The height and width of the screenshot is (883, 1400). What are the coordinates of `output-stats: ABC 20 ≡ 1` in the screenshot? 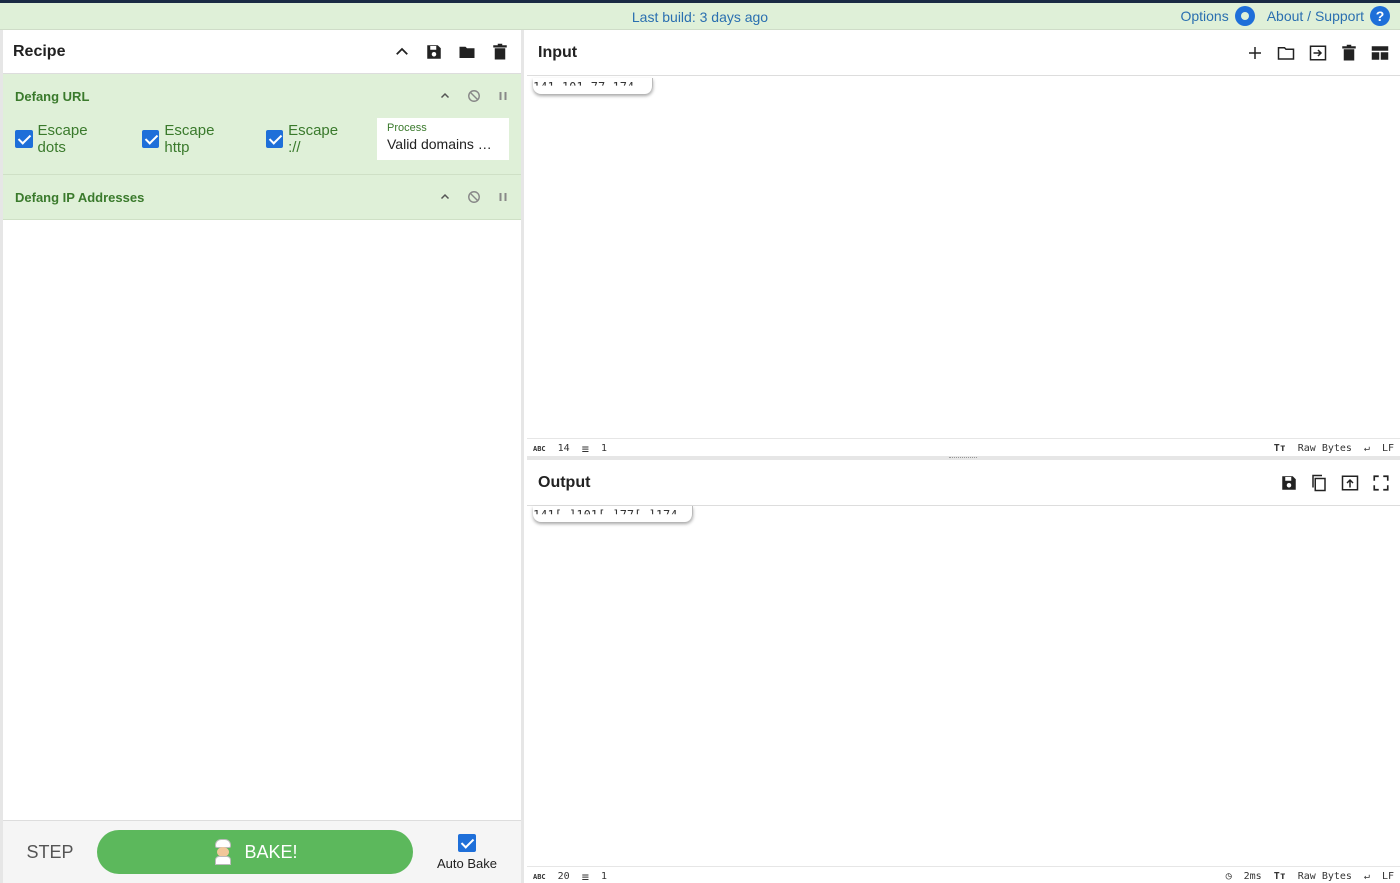 It's located at (570, 876).